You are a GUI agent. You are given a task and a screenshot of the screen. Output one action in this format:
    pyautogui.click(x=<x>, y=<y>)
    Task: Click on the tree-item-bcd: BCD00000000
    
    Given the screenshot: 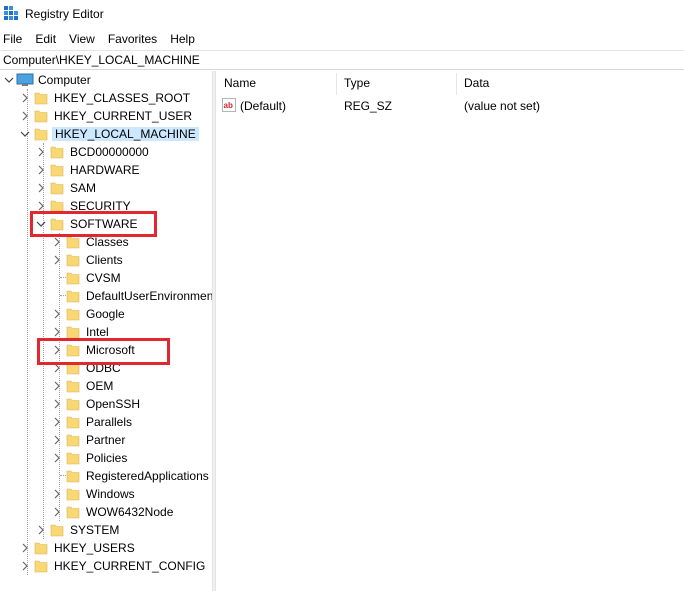 What is the action you would take?
    pyautogui.click(x=106, y=152)
    